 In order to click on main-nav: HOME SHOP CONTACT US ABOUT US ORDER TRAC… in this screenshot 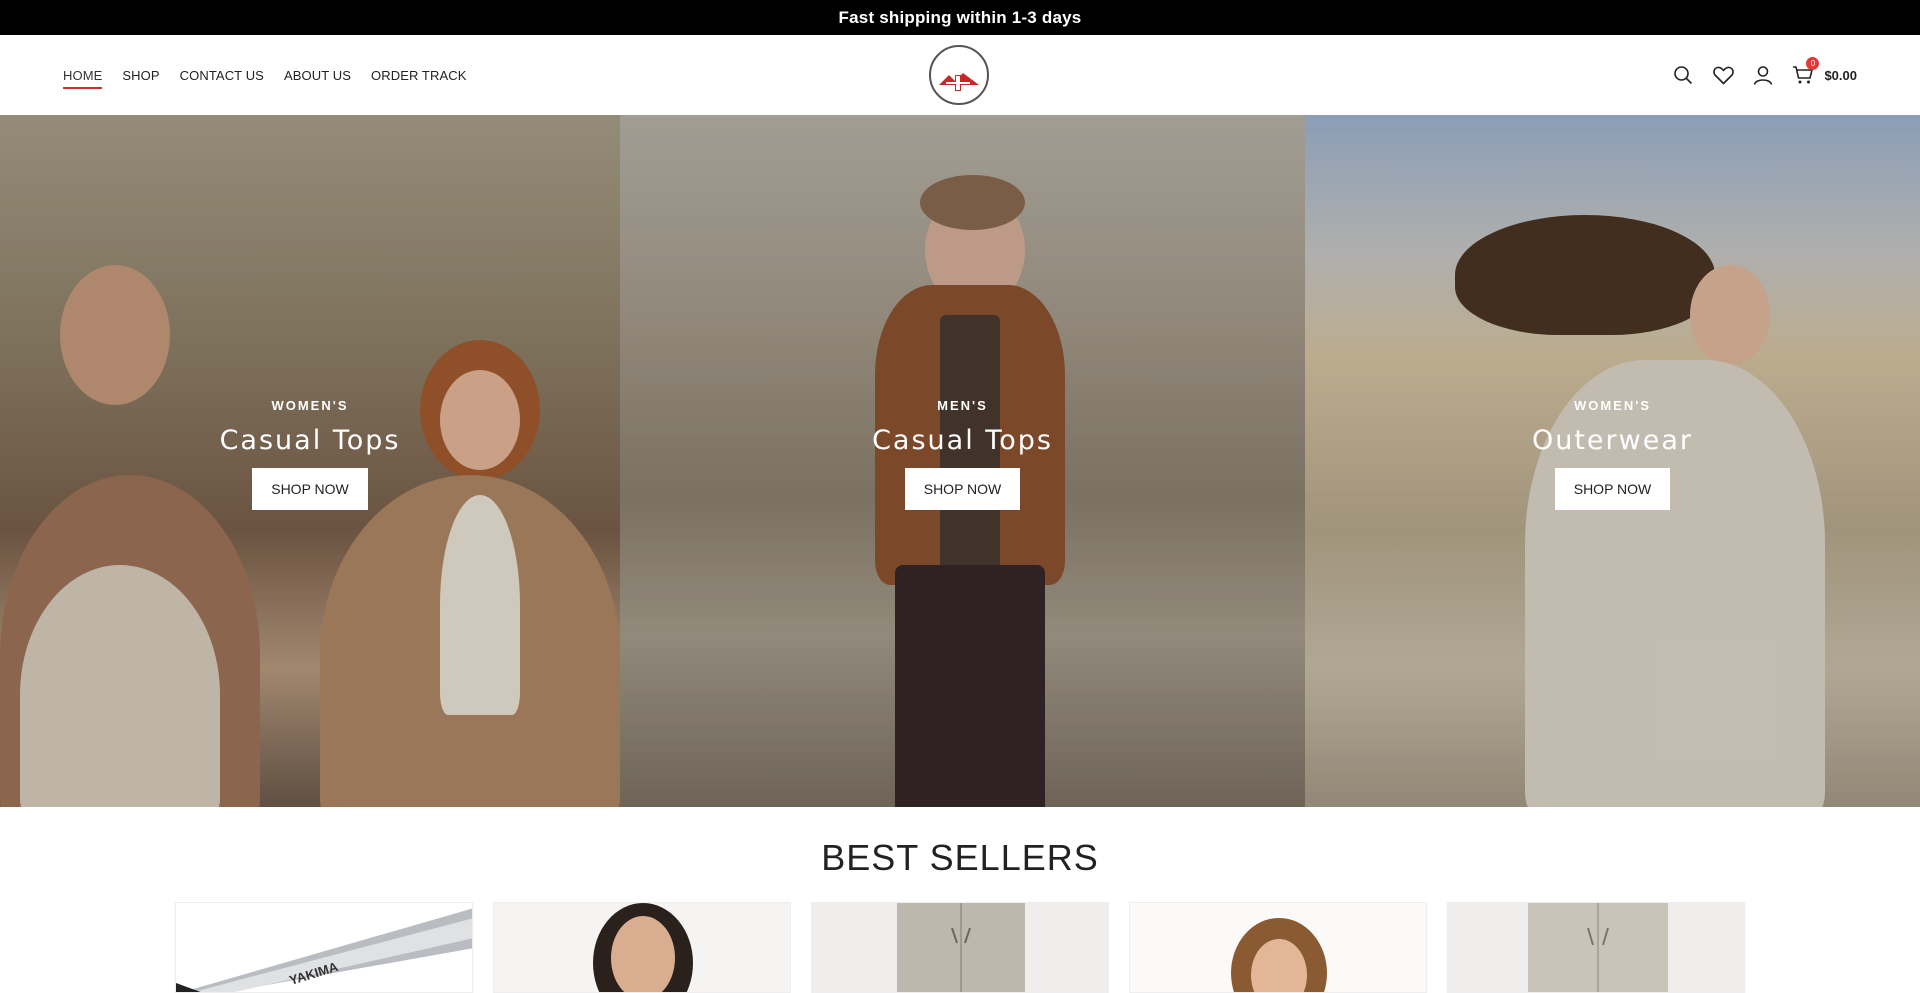, I will do `click(264, 75)`.